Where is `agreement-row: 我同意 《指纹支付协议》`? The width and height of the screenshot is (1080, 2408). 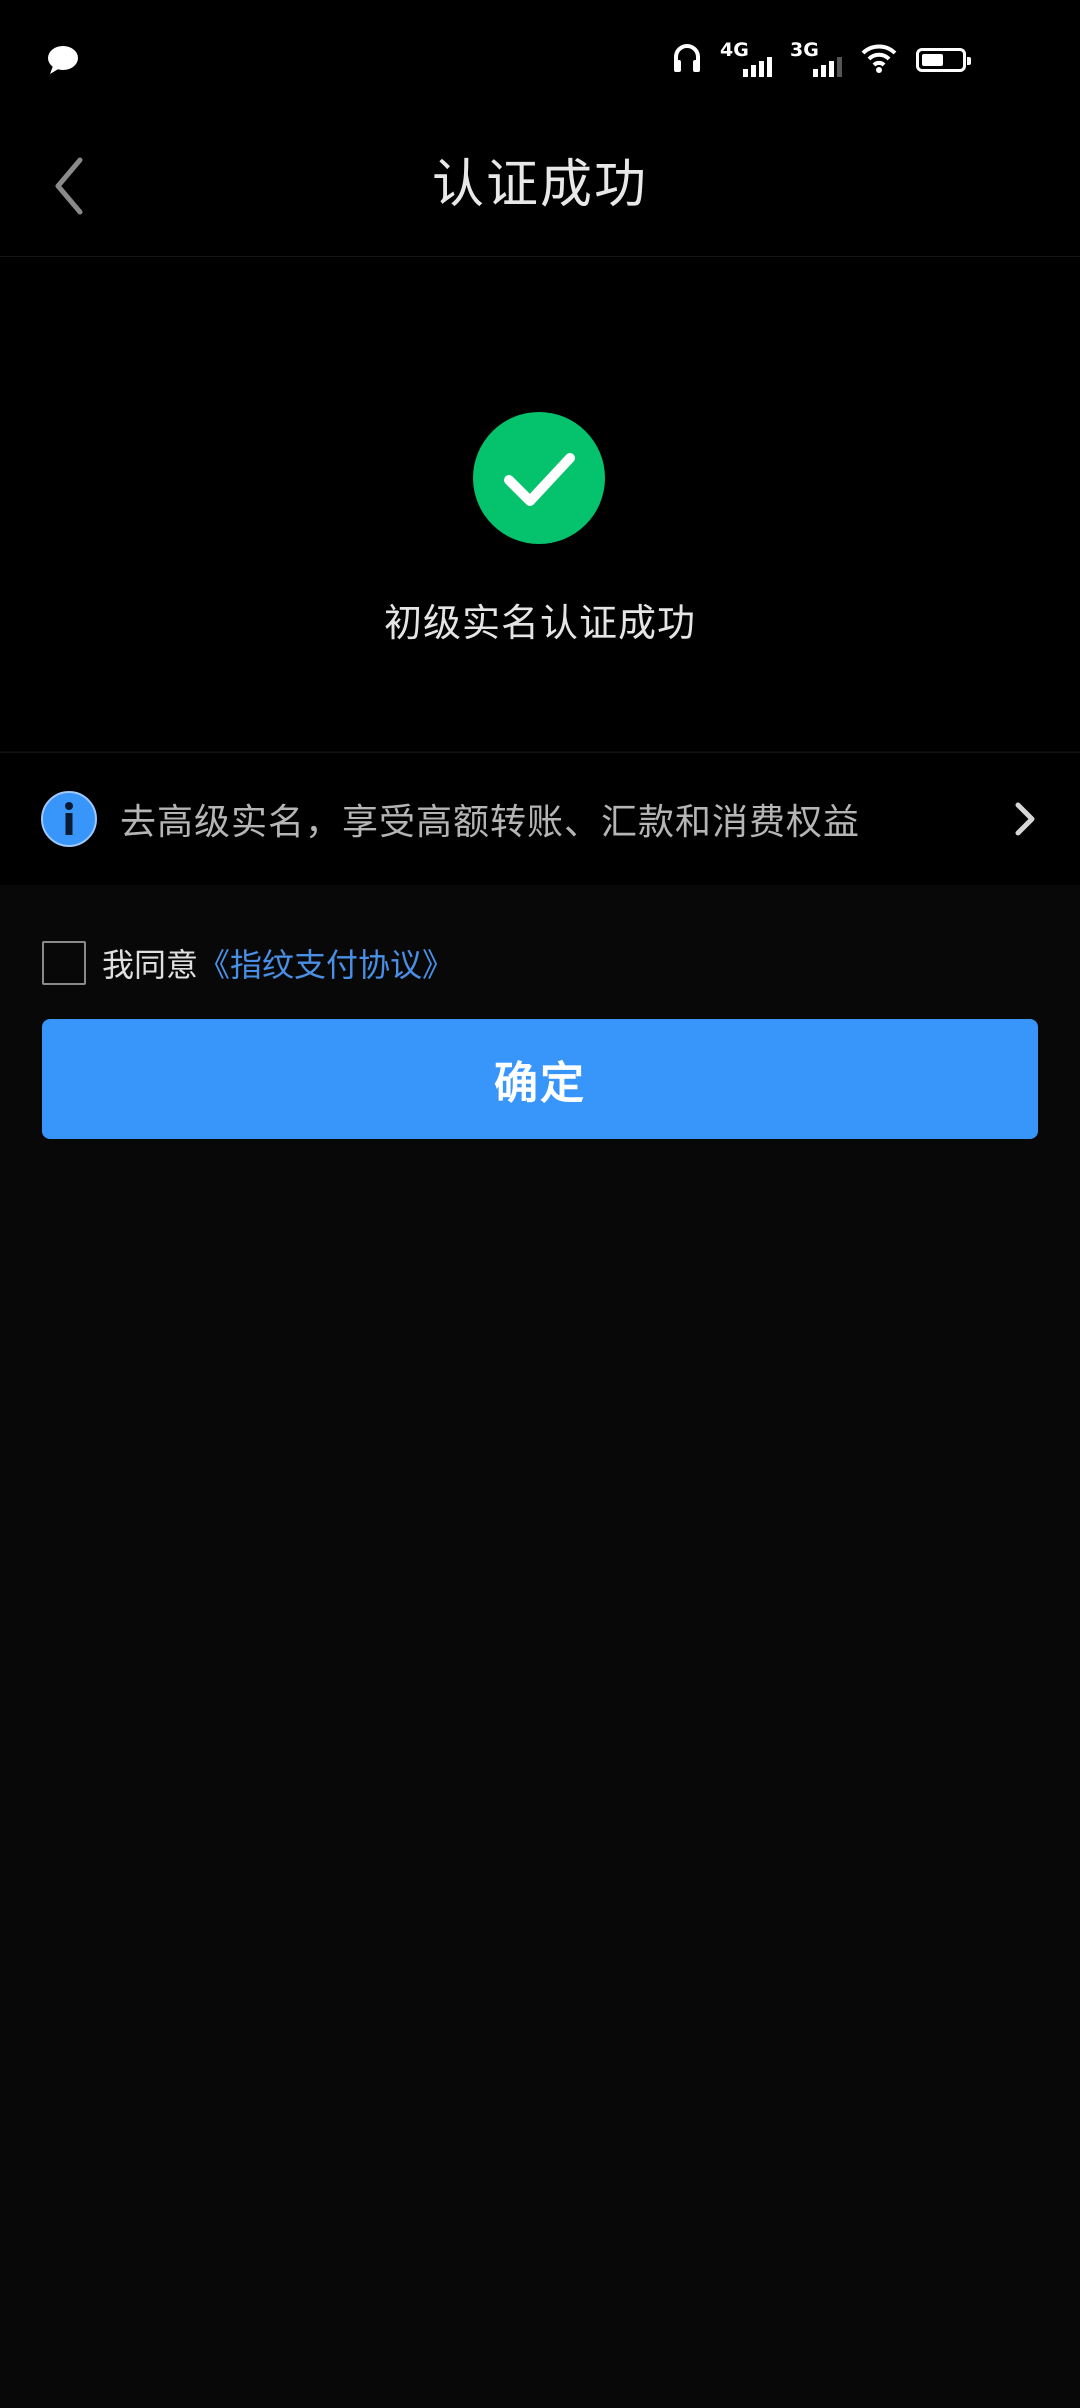 agreement-row: 我同意 《指纹支付协议》 is located at coordinates (248, 963).